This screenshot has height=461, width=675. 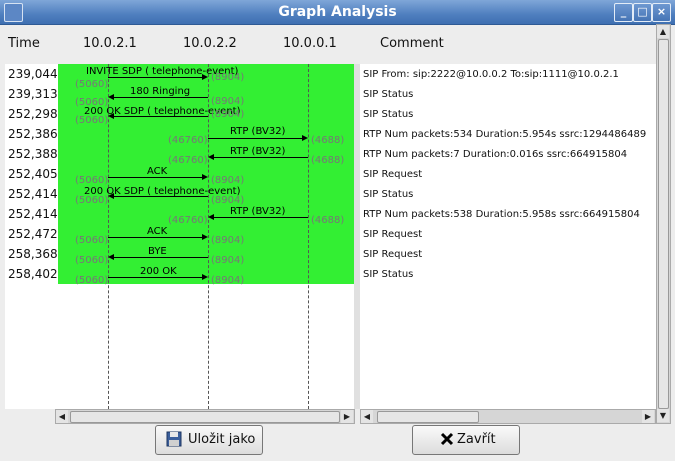 What do you see at coordinates (33, 174) in the screenshot?
I see `time-row: 252,405` at bounding box center [33, 174].